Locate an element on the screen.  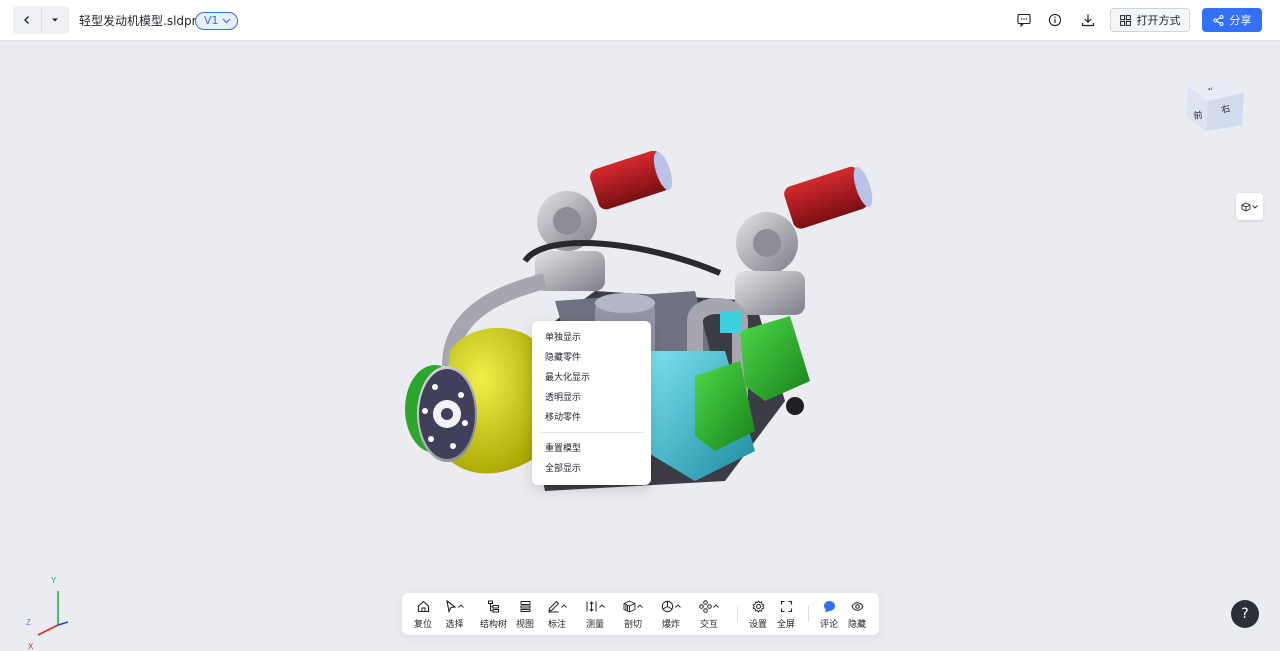
help-label: ? is located at coordinates (1245, 614).